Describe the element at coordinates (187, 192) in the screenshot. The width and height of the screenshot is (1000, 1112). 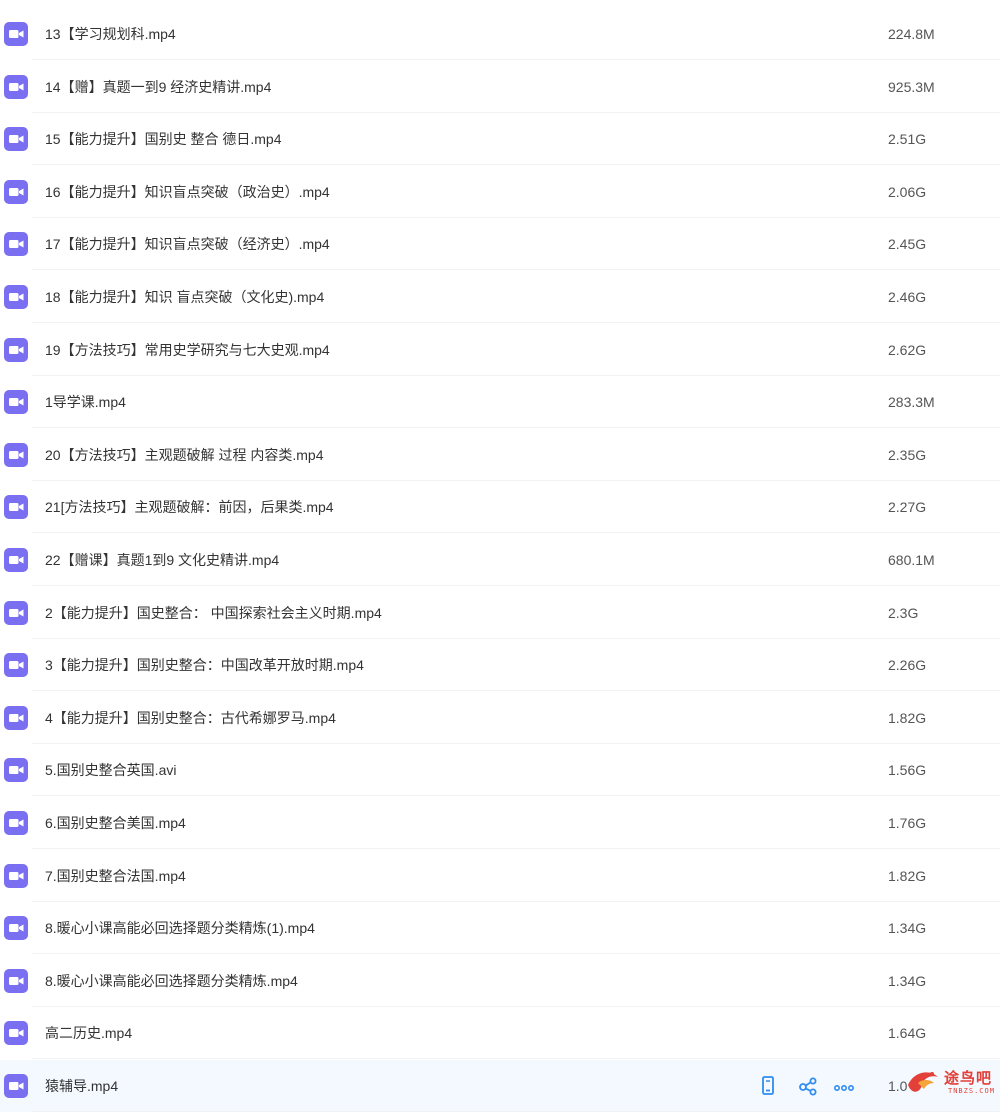
I see `file-name: 16【能力提升】知识盲点突破（政治史）.mp4` at that location.